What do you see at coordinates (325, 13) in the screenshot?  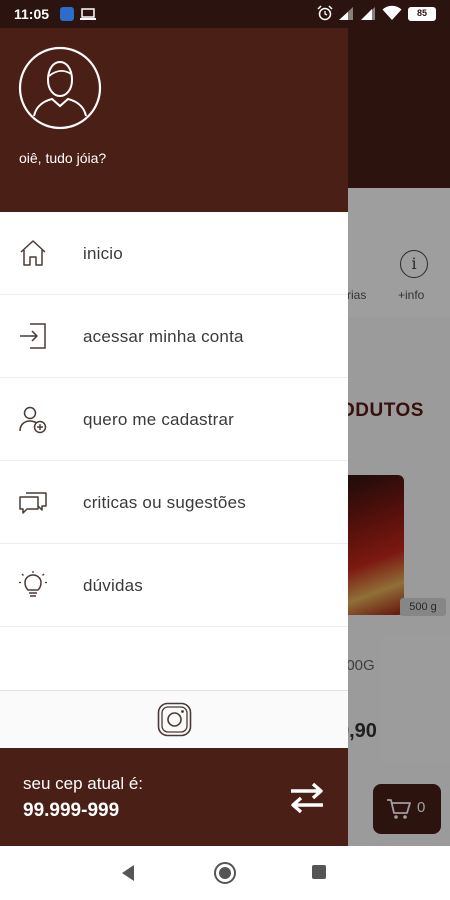 I see `alarm-icon` at bounding box center [325, 13].